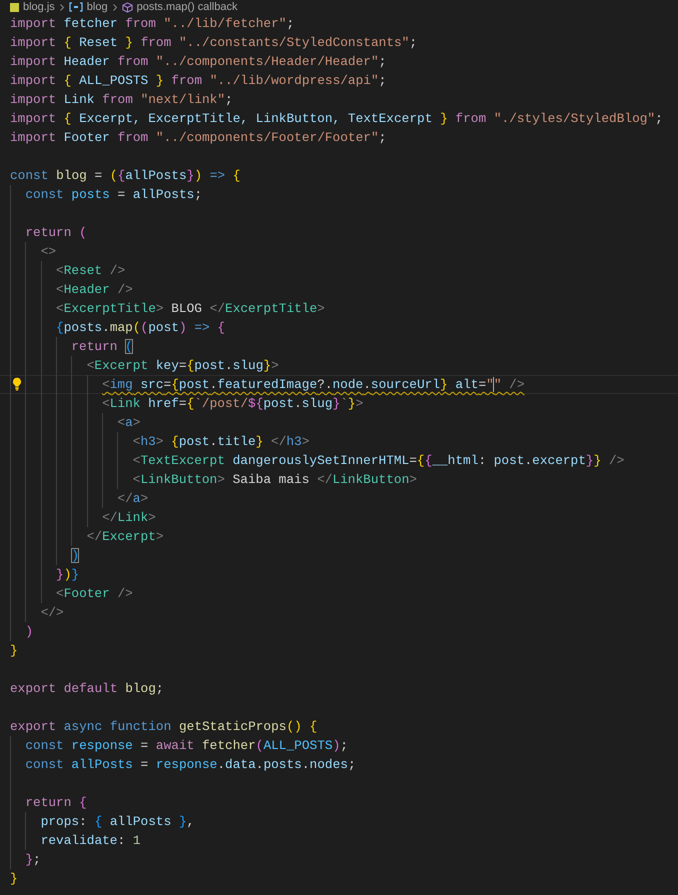 Image resolution: width=678 pixels, height=895 pixels. I want to click on code-line: <>, so click(48, 252).